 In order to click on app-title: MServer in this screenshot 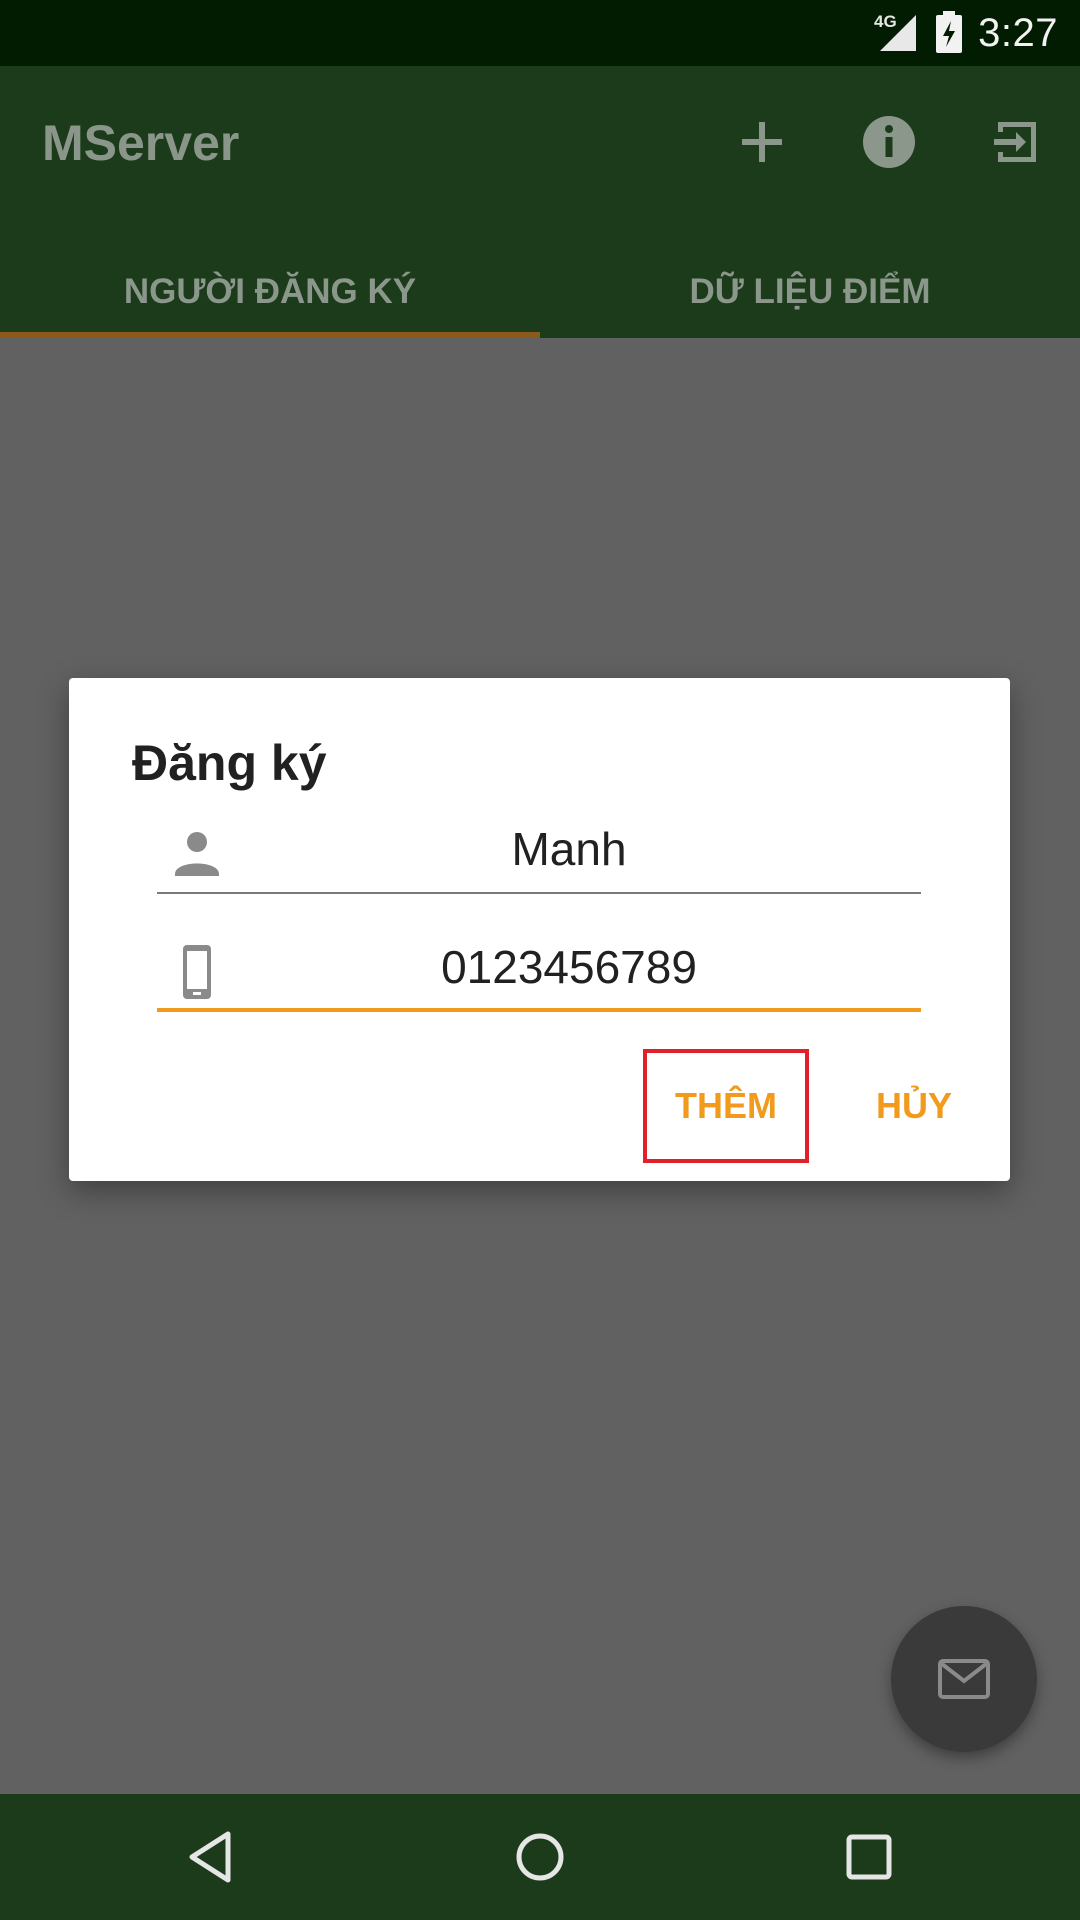, I will do `click(141, 143)`.